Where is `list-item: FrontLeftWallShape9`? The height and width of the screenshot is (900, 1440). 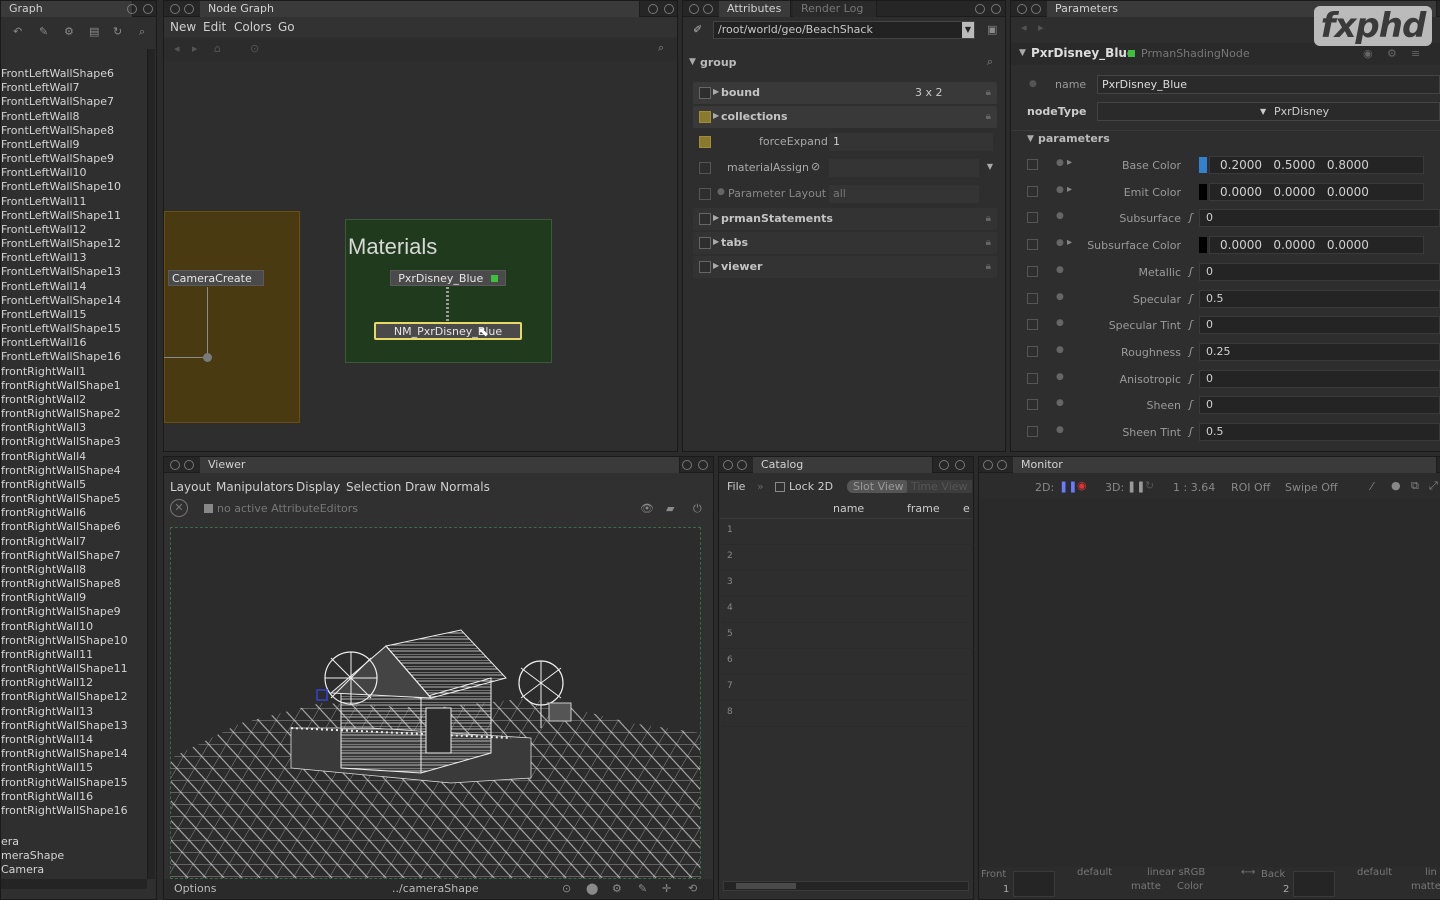 list-item: FrontLeftWallShape9 is located at coordinates (76, 159).